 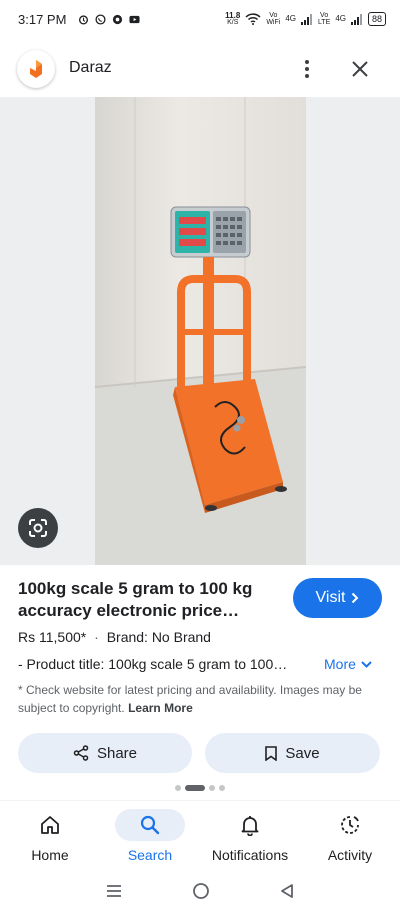 I want to click on nav-search-label: Search, so click(x=150, y=855).